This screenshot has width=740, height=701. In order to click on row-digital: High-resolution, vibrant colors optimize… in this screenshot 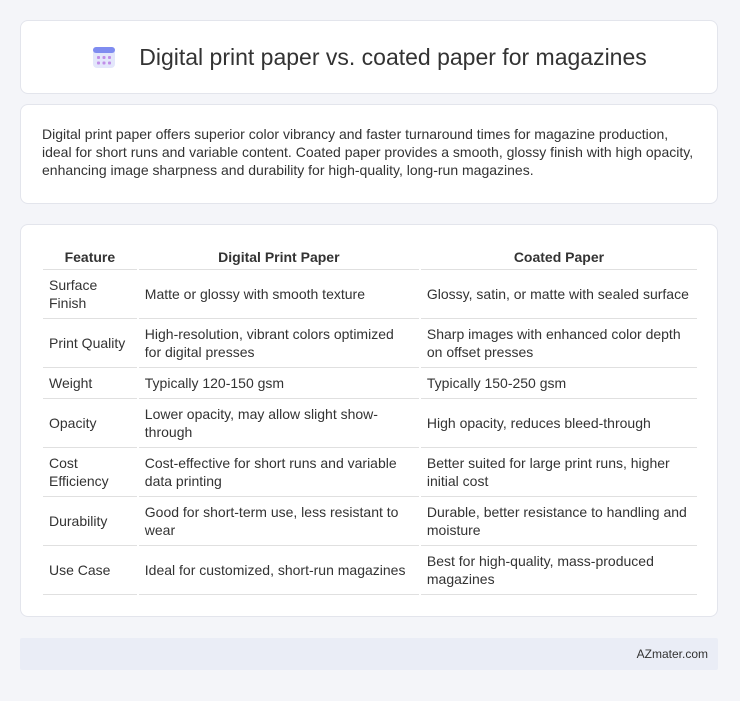, I will do `click(278, 343)`.